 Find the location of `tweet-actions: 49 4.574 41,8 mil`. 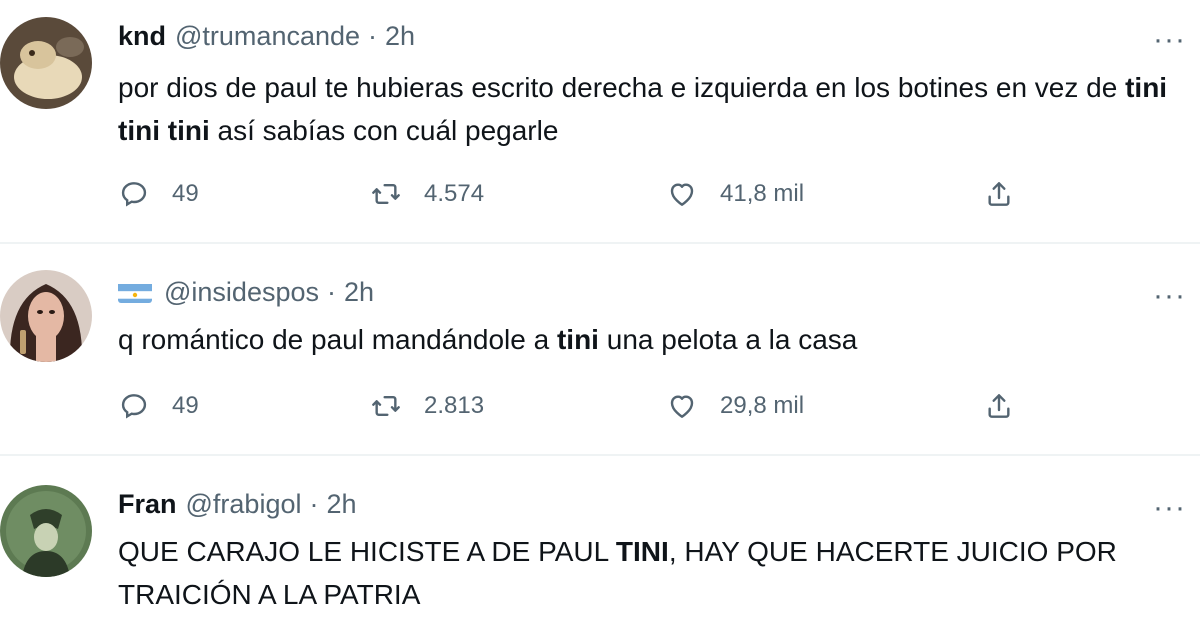

tweet-actions: 49 4.574 41,8 mil is located at coordinates (648, 196).